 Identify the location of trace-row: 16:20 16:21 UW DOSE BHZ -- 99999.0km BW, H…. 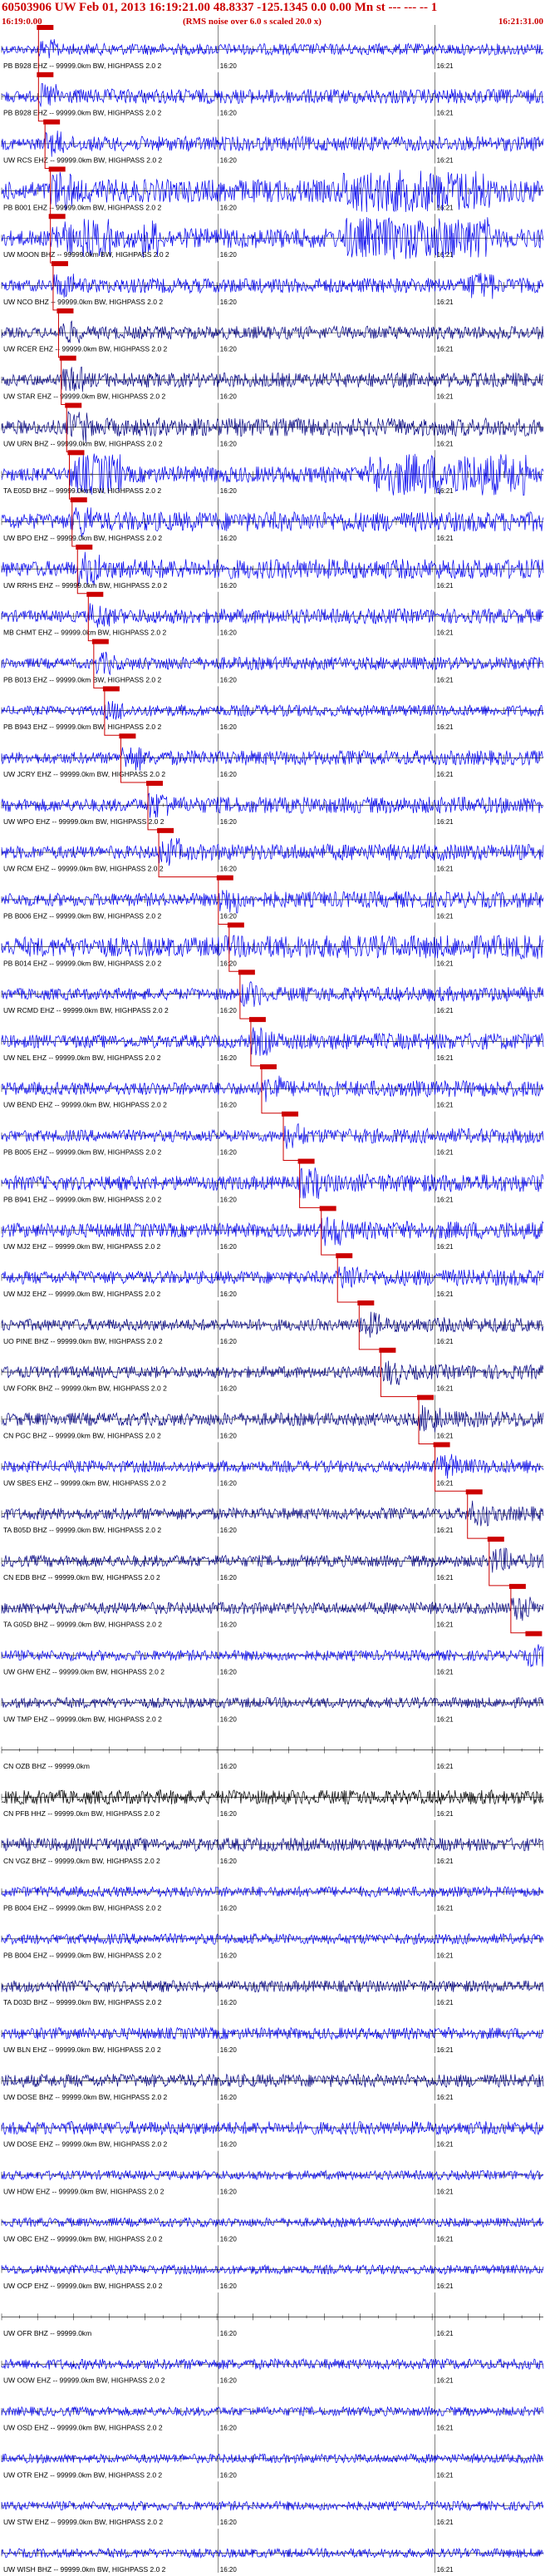
(272, 2078).